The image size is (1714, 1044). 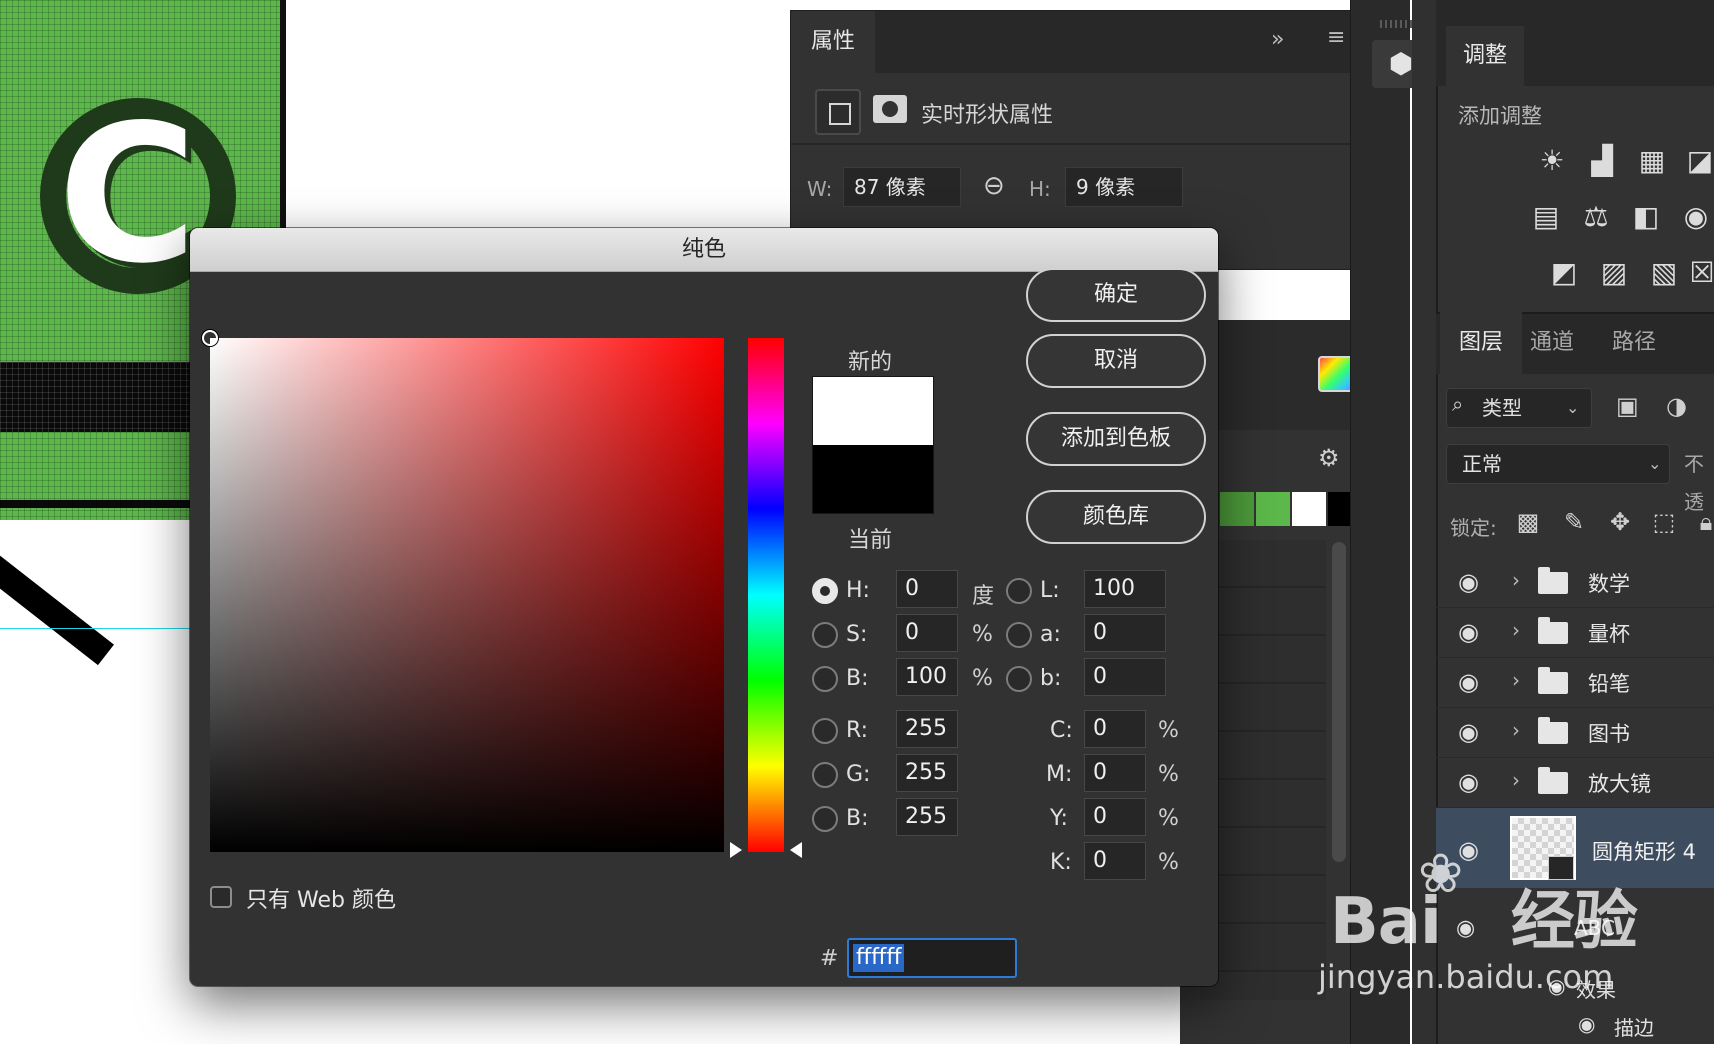 What do you see at coordinates (1125, 633) in the screenshot?
I see `lab-a-input: 0` at bounding box center [1125, 633].